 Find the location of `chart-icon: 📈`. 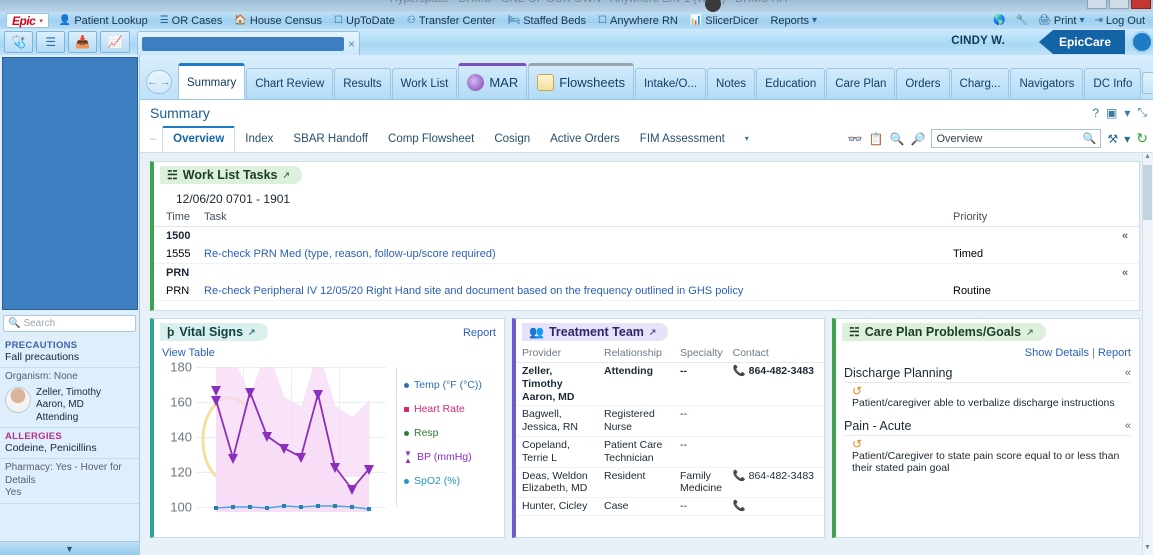

chart-icon: 📈 is located at coordinates (115, 42).